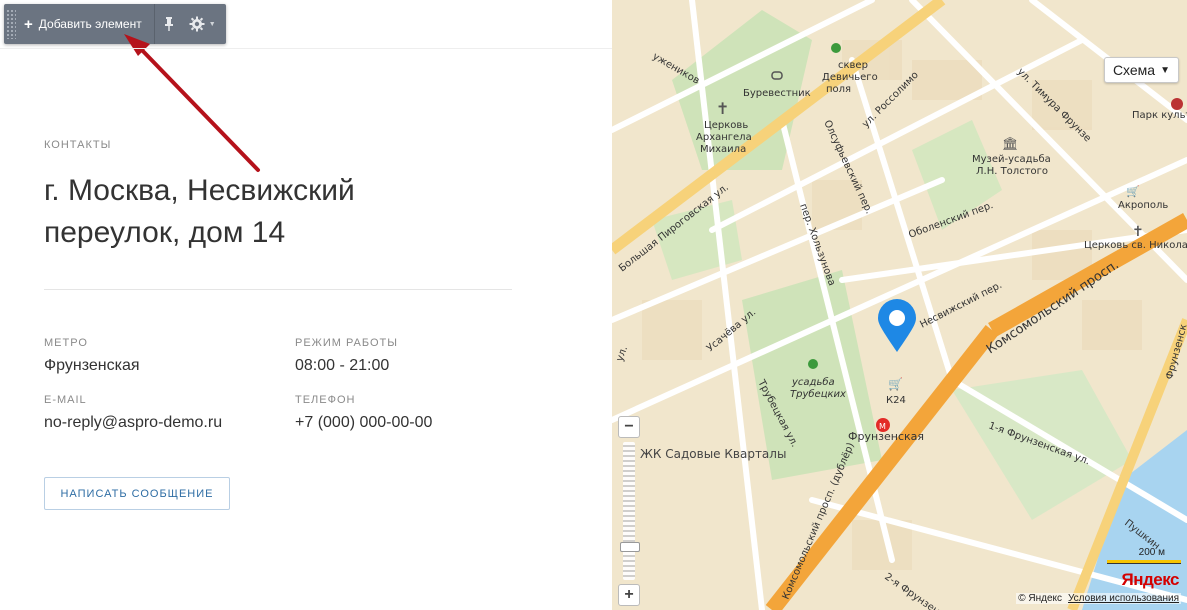  I want to click on map-type-dropdown: Схема ▼, so click(1141, 70).